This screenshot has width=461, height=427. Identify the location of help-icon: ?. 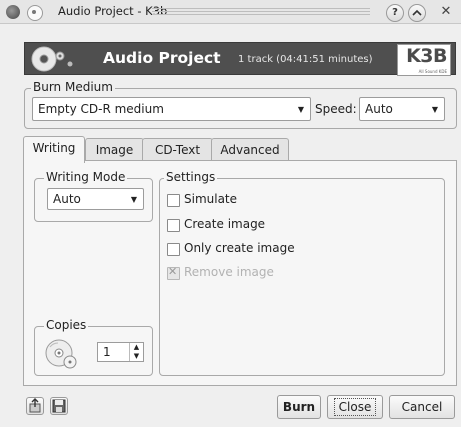
(395, 13).